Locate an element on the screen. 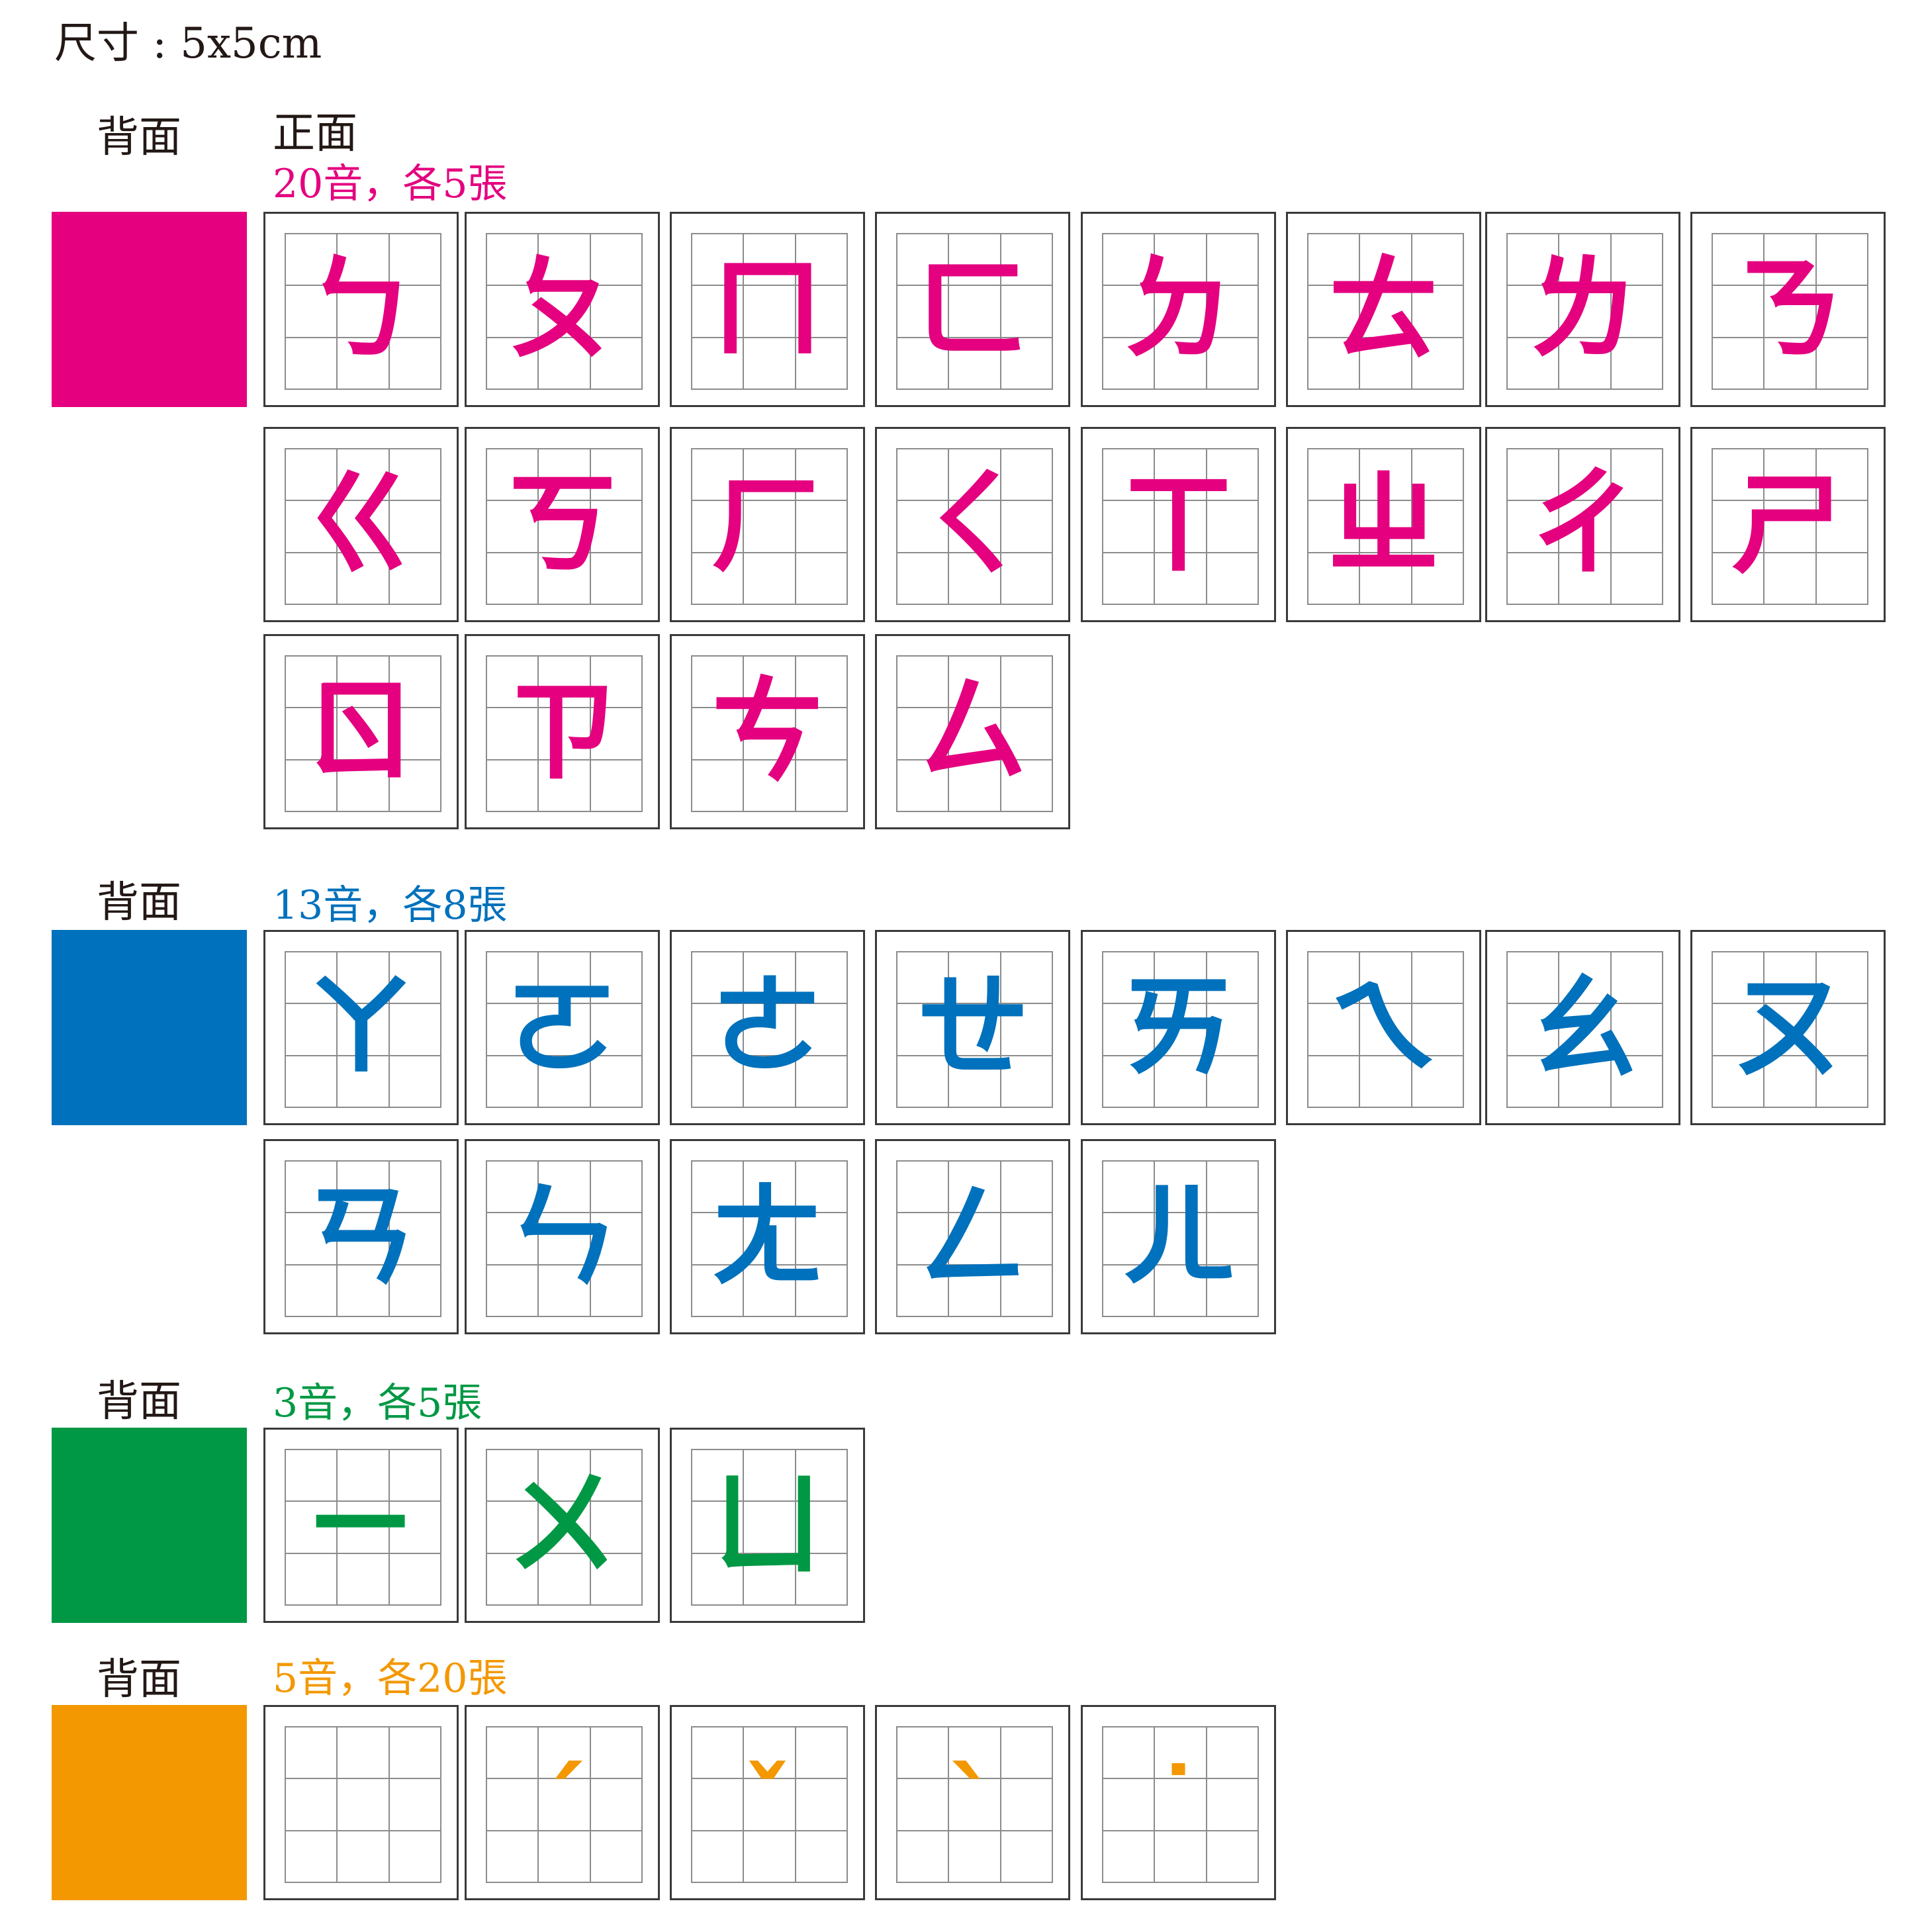  zhuyin-card: ㄠ is located at coordinates (1582, 1027).